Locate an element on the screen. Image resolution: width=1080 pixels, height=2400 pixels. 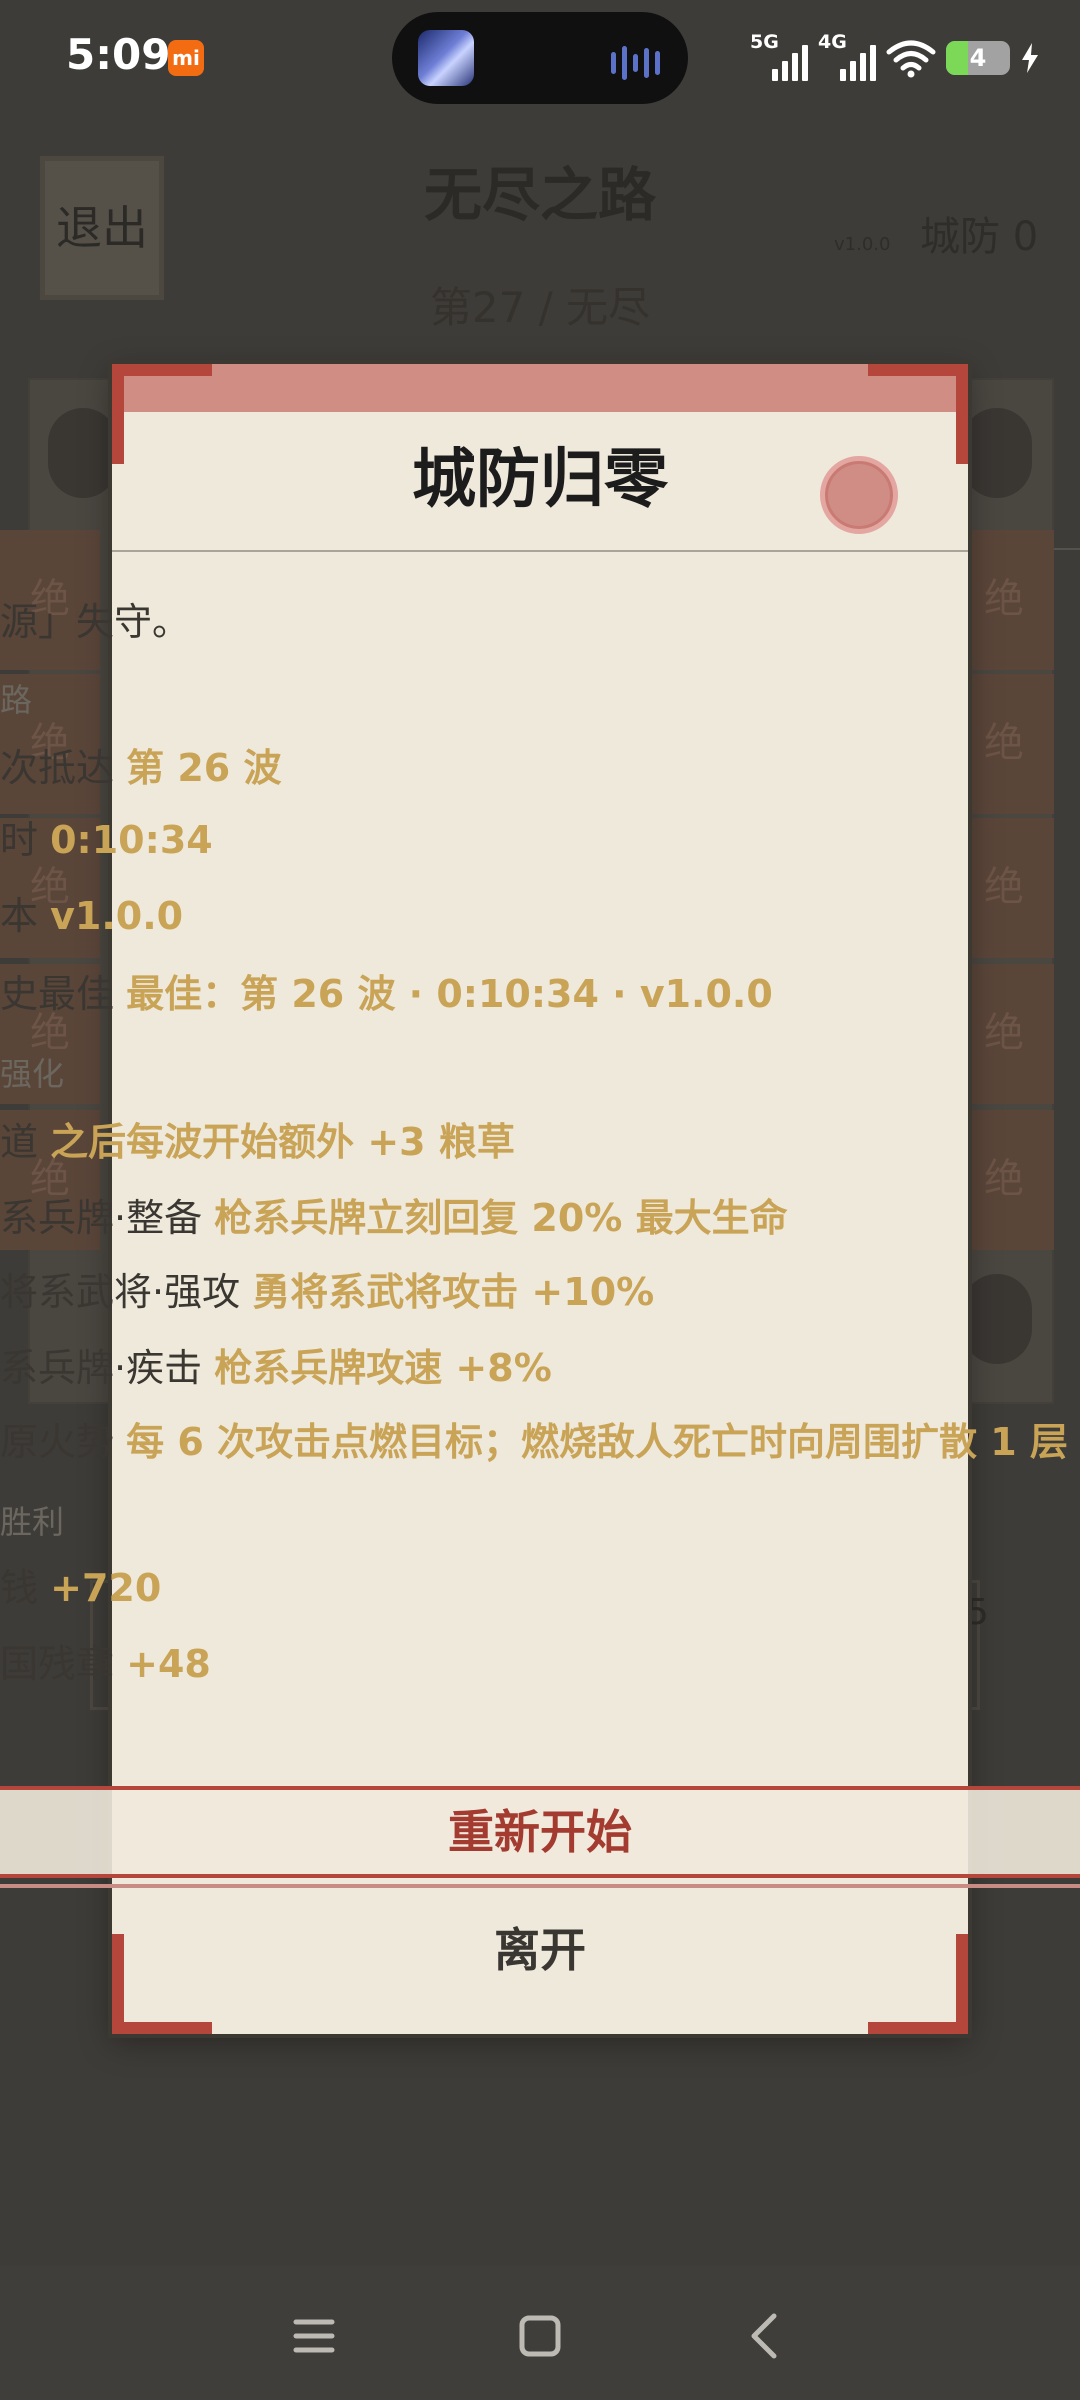
dialog-header: 城防归零 is located at coordinates (540, 458).